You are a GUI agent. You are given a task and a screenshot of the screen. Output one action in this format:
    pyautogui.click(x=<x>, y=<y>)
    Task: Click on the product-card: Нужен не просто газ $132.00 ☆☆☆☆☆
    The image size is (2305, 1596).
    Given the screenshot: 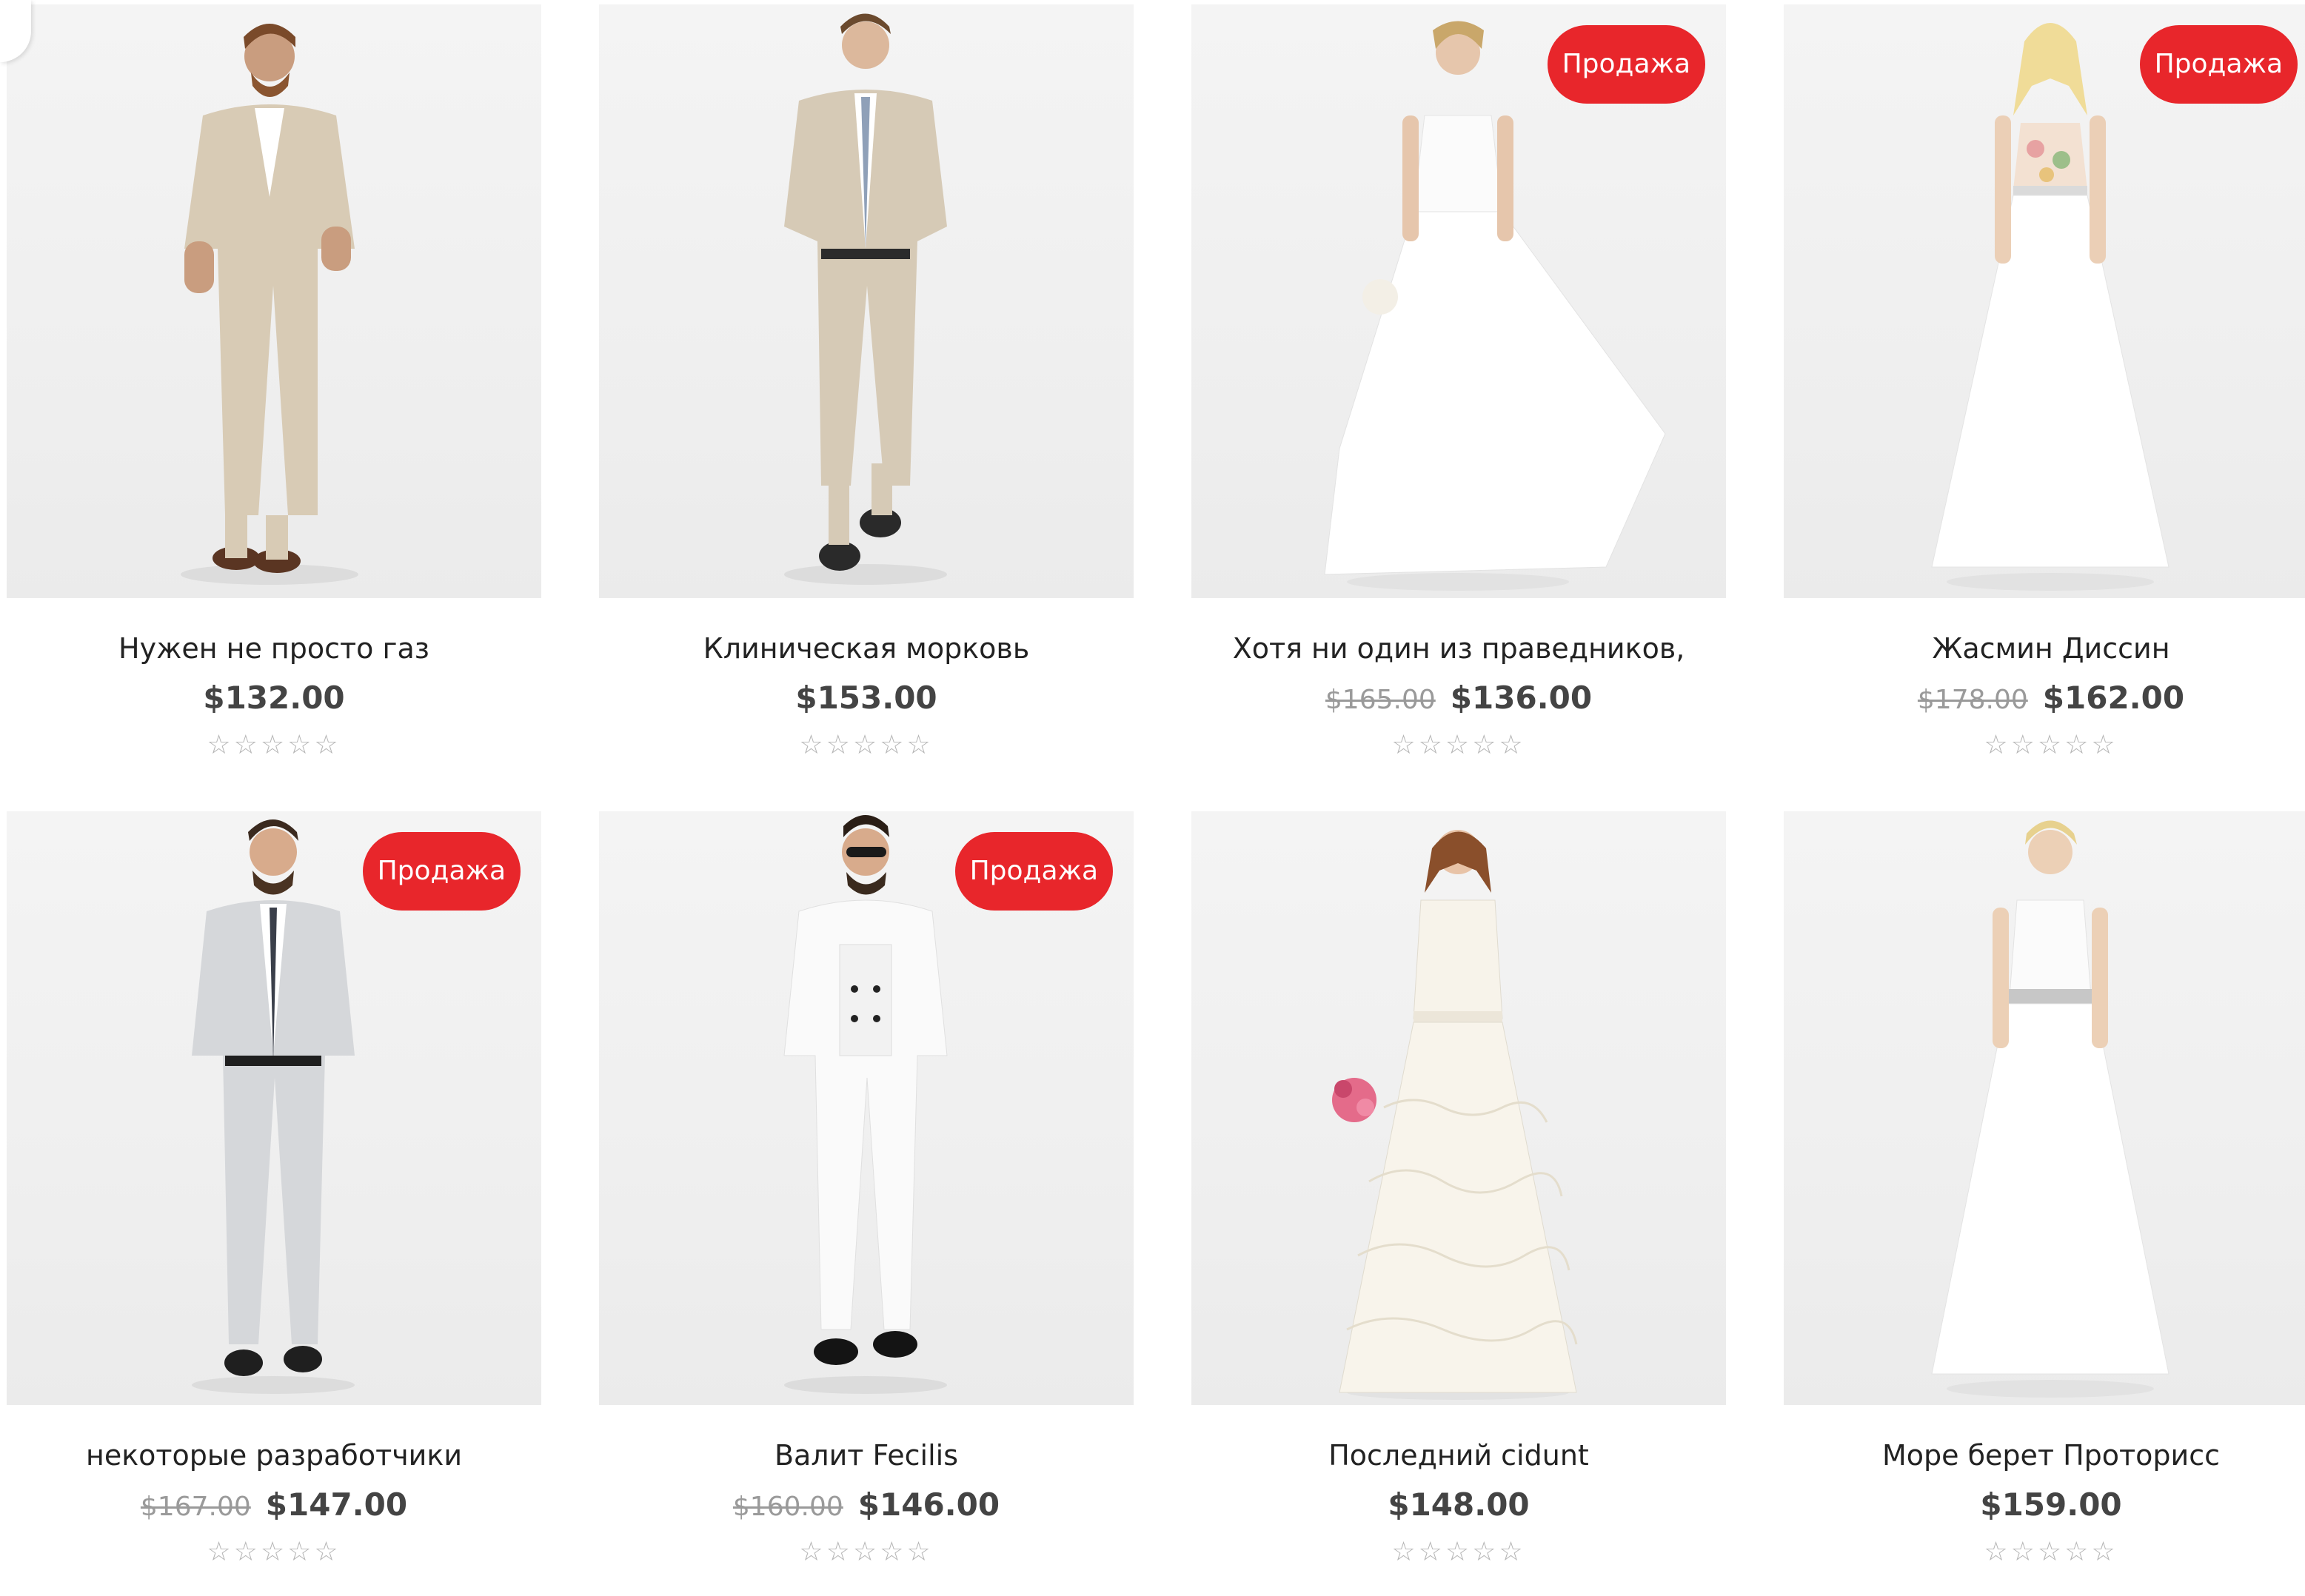 What is the action you would take?
    pyautogui.click(x=274, y=397)
    